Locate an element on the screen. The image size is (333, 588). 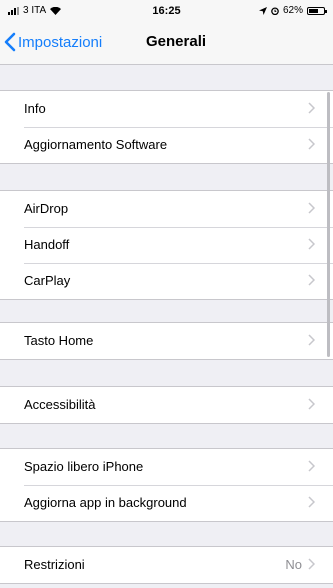
row-label: Spazio libero iPhone is located at coordinates (84, 466).